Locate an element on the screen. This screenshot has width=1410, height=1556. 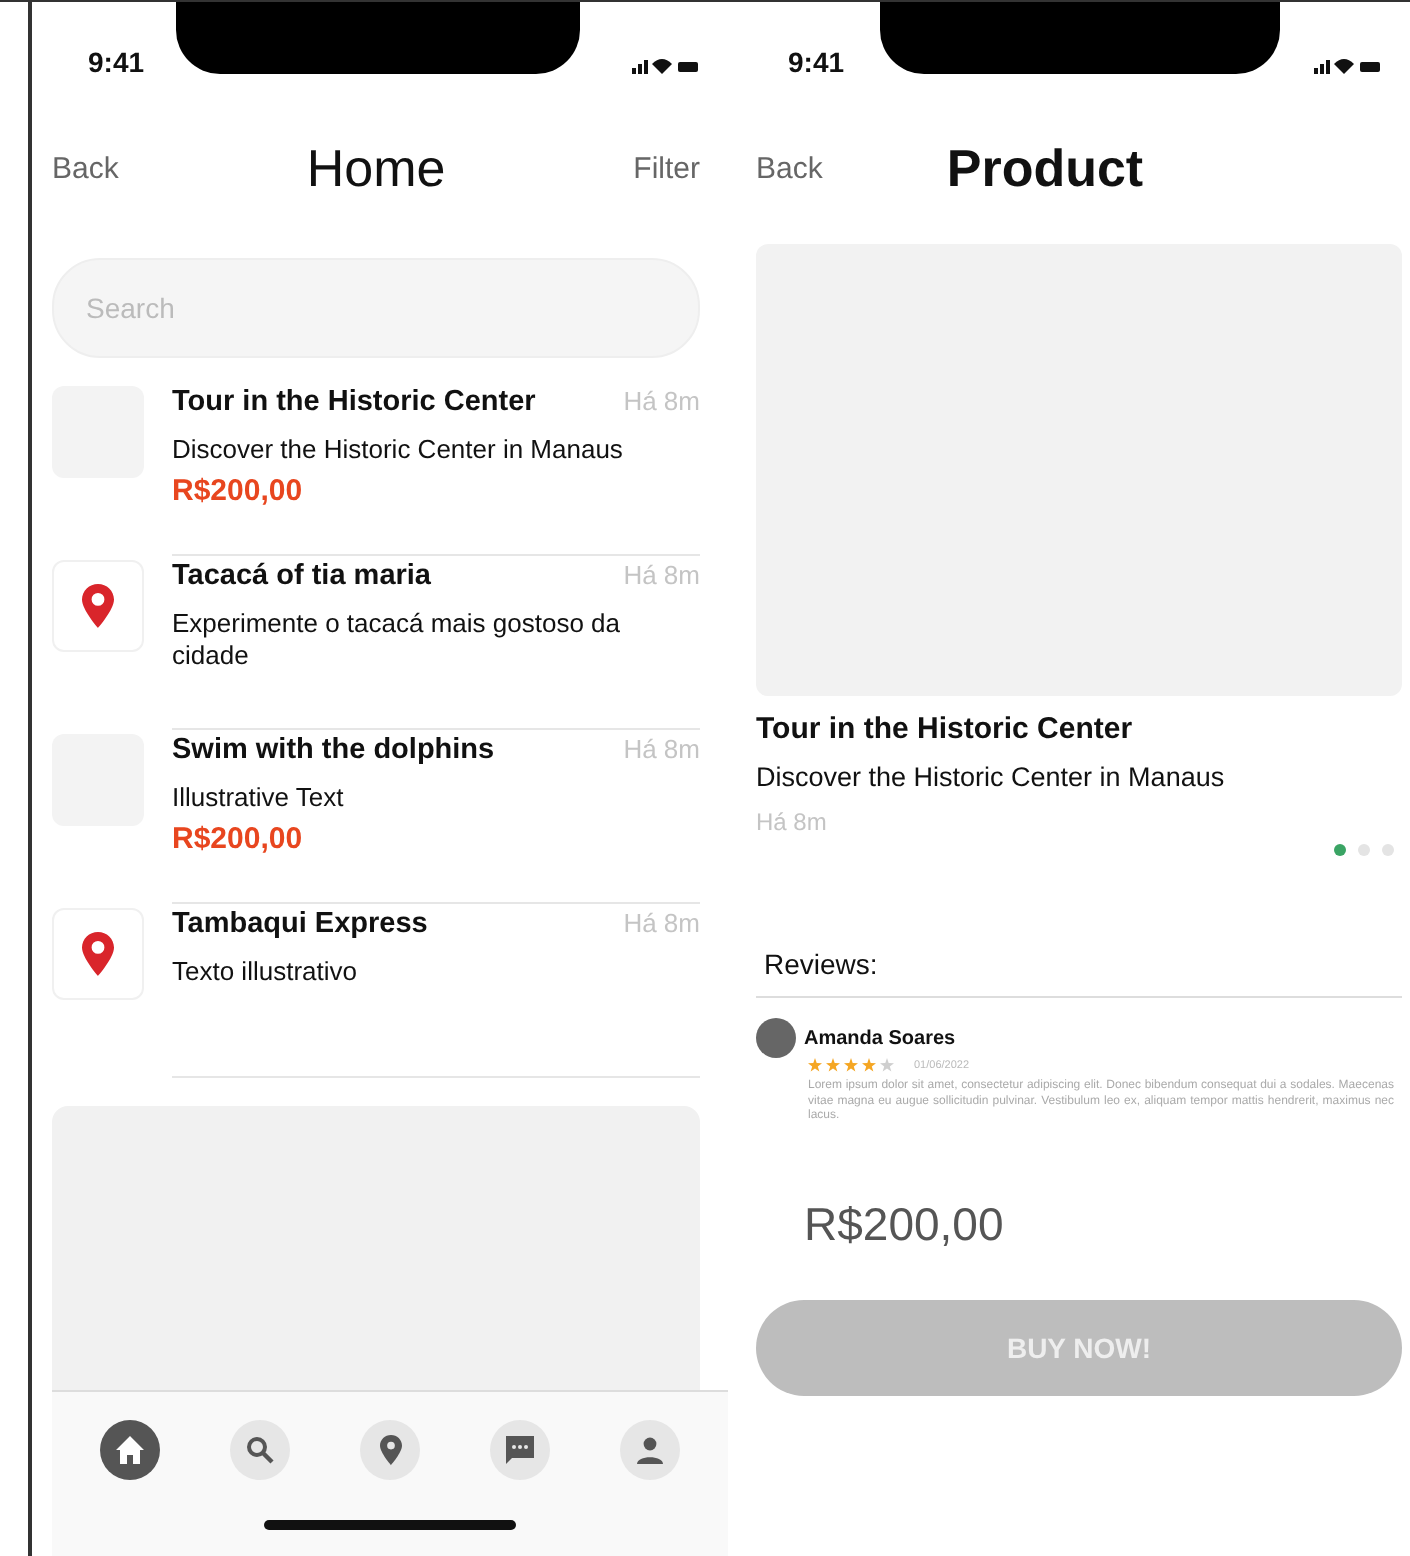
product-price: R$200,00 is located at coordinates (905, 1224).